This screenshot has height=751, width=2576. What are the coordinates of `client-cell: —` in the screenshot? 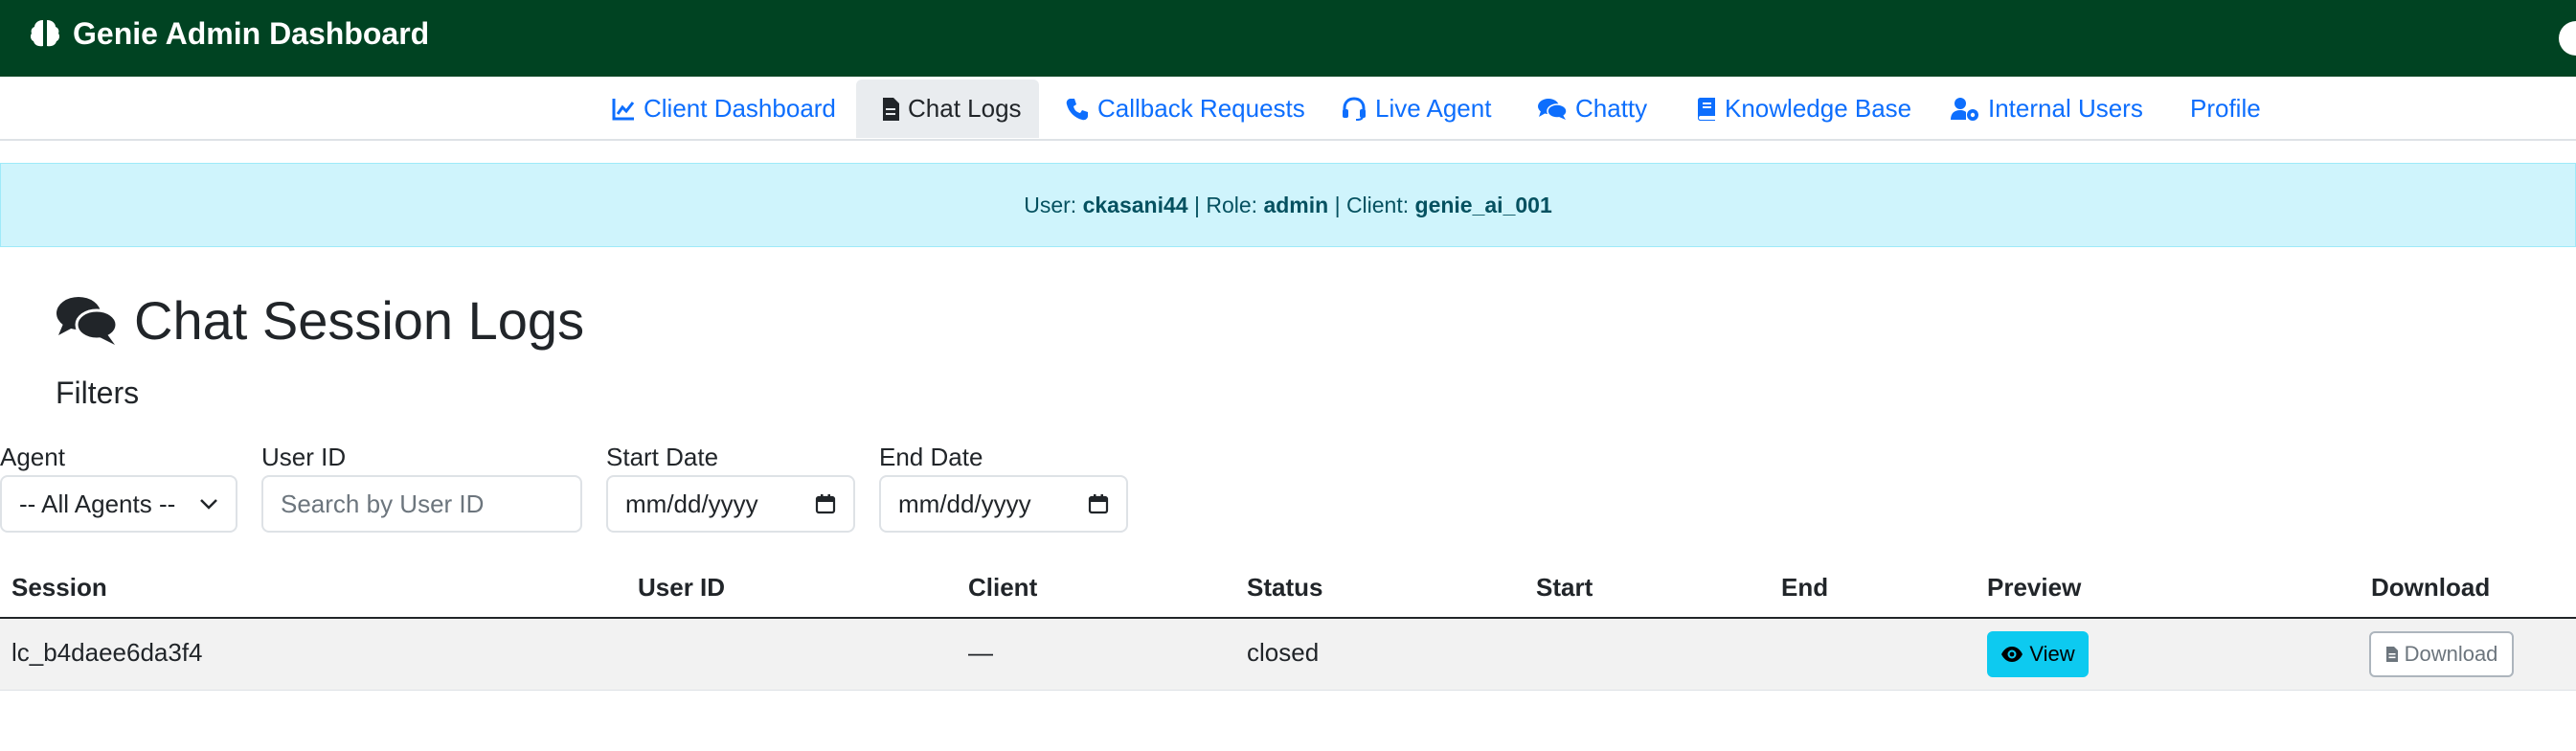 It's located at (980, 652).